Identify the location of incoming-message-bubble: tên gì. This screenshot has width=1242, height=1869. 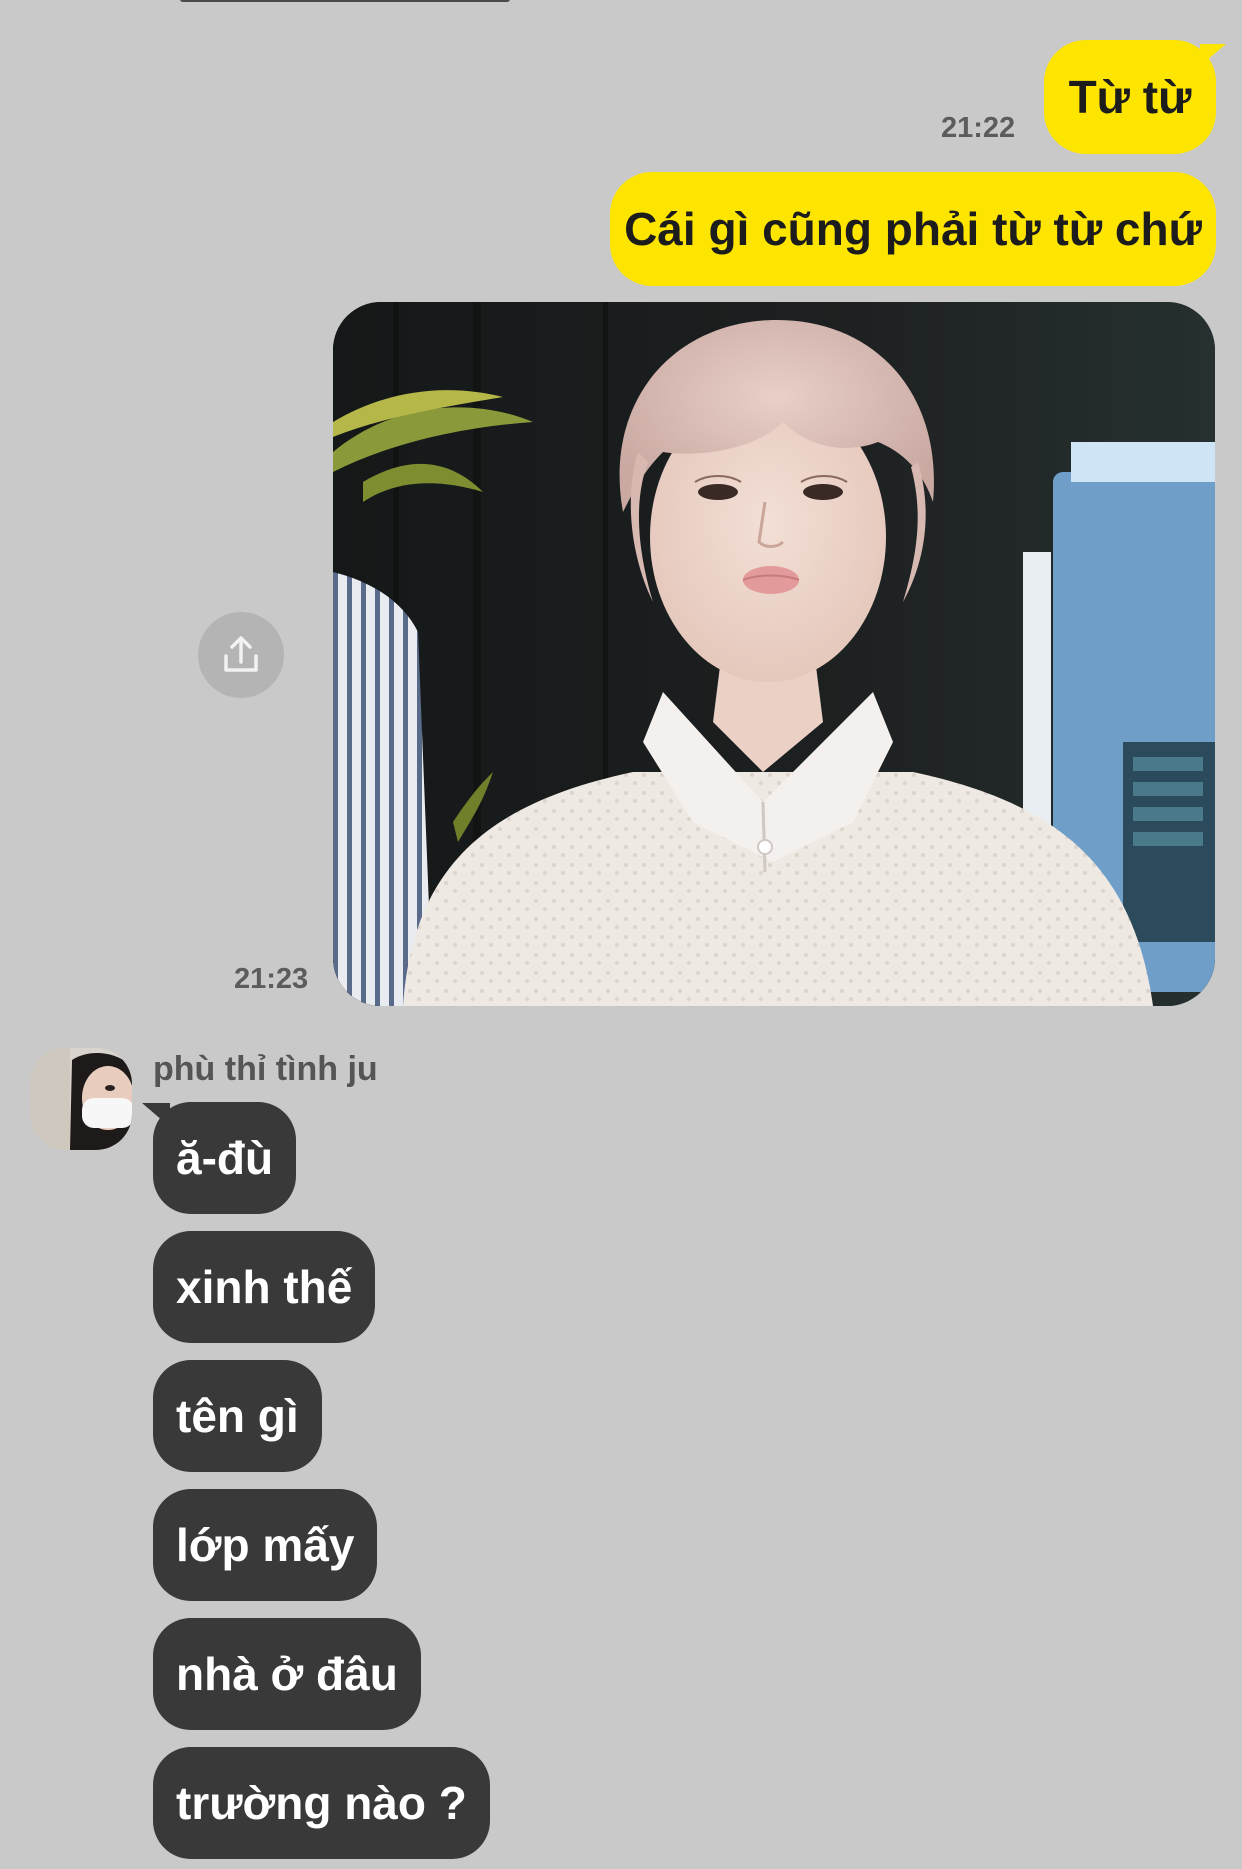
(237, 1416).